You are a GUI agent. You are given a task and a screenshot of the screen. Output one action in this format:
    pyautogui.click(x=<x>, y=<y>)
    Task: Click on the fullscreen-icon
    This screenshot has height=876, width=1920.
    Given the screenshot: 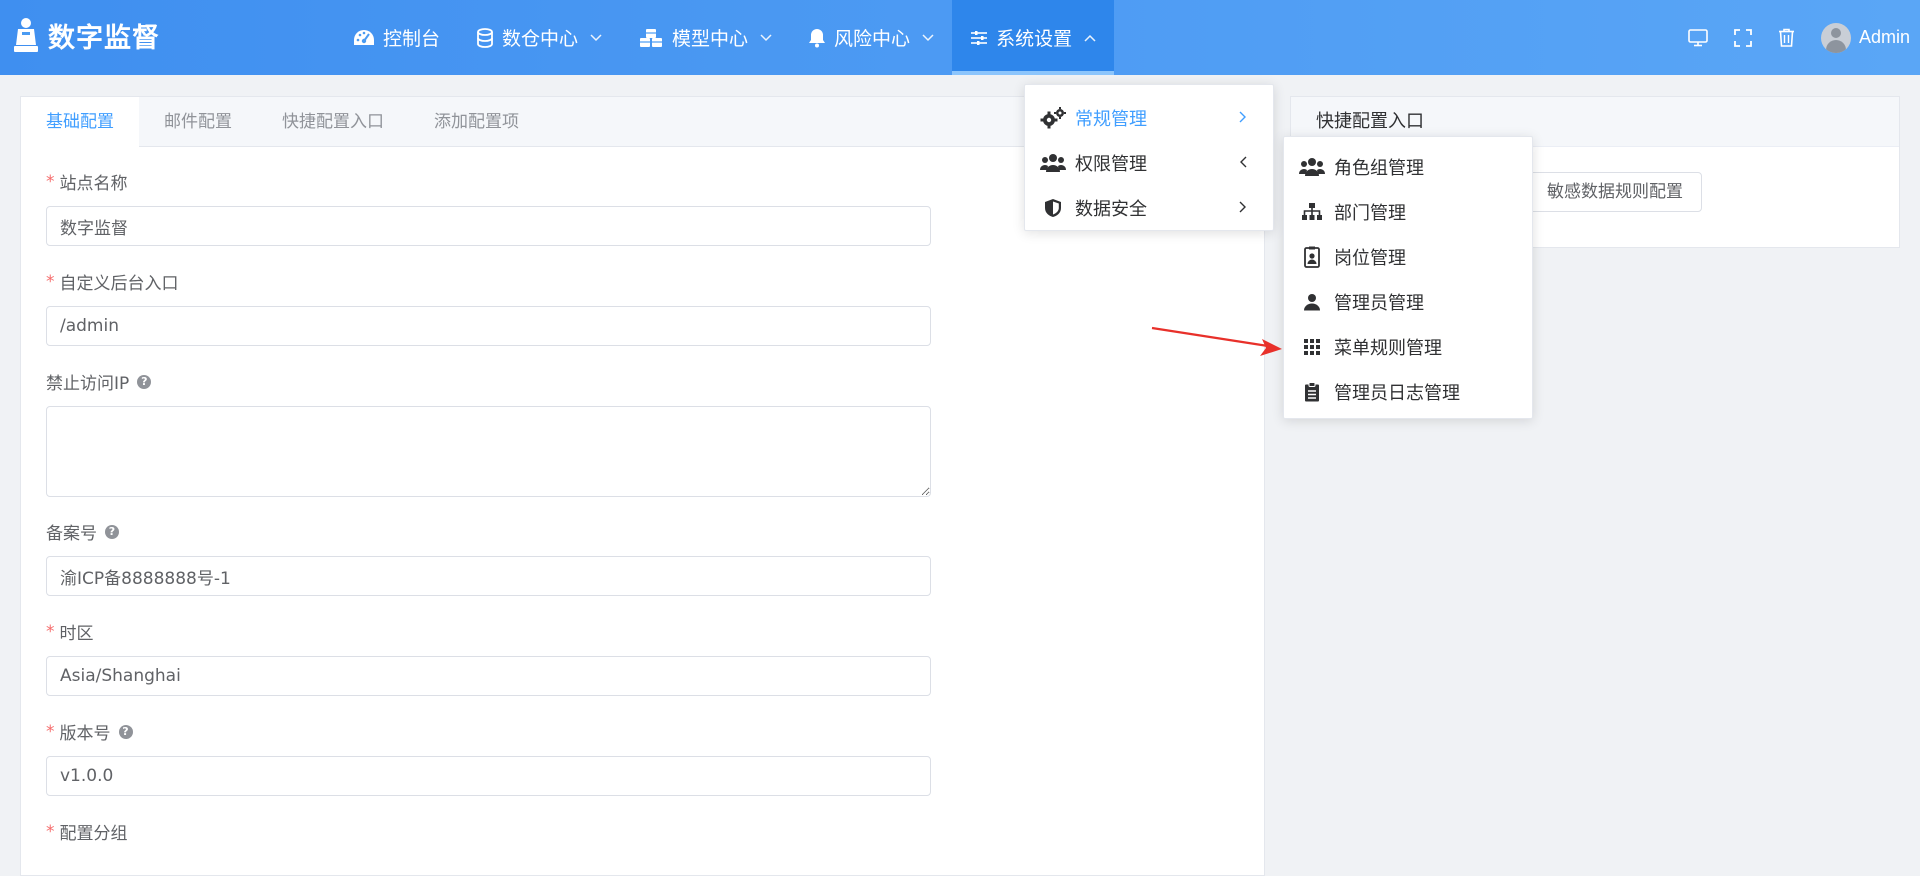 What is the action you would take?
    pyautogui.click(x=1743, y=37)
    